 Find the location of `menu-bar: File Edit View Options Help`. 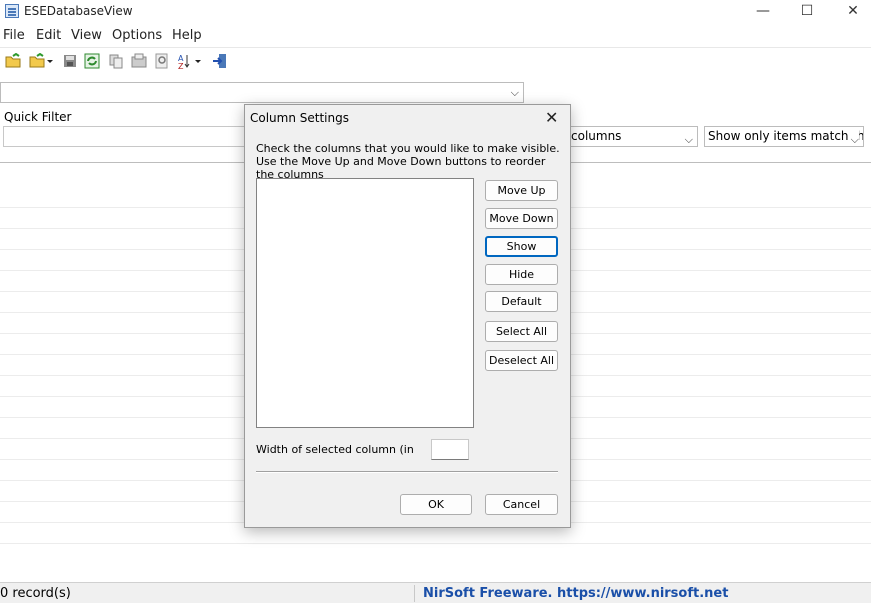

menu-bar: File Edit View Options Help is located at coordinates (435, 36).